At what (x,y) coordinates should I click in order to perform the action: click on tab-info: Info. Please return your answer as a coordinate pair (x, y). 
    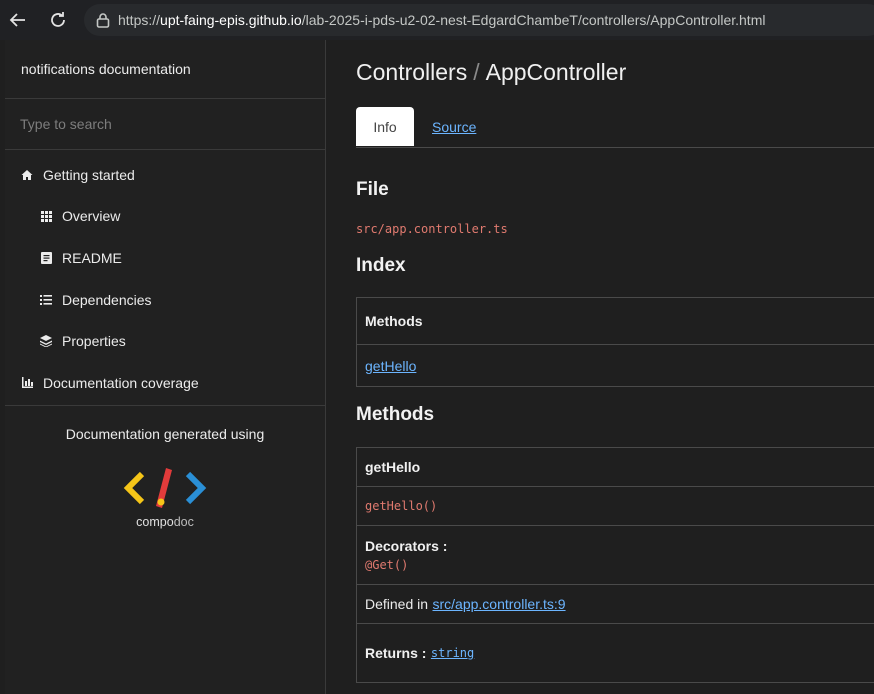
    Looking at the image, I should click on (385, 126).